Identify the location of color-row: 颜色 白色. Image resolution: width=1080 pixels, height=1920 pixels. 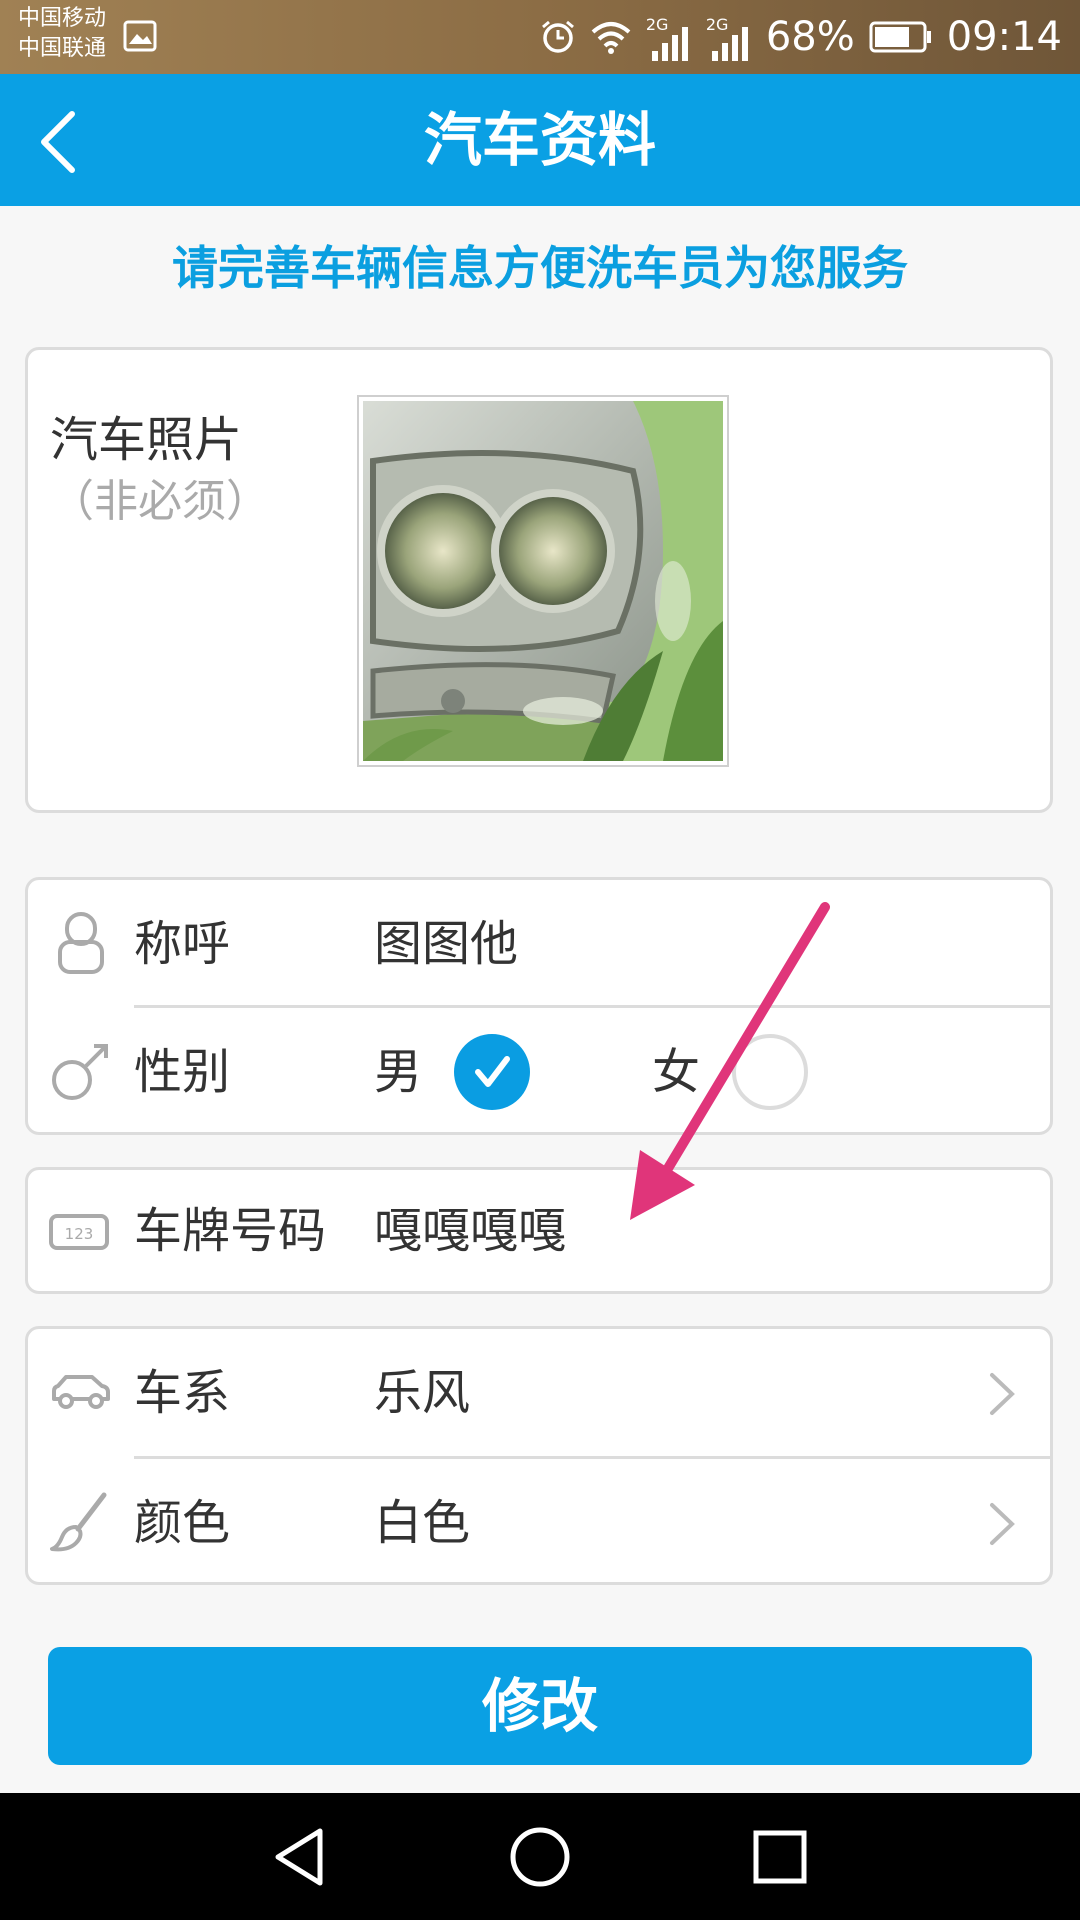
(539, 1523).